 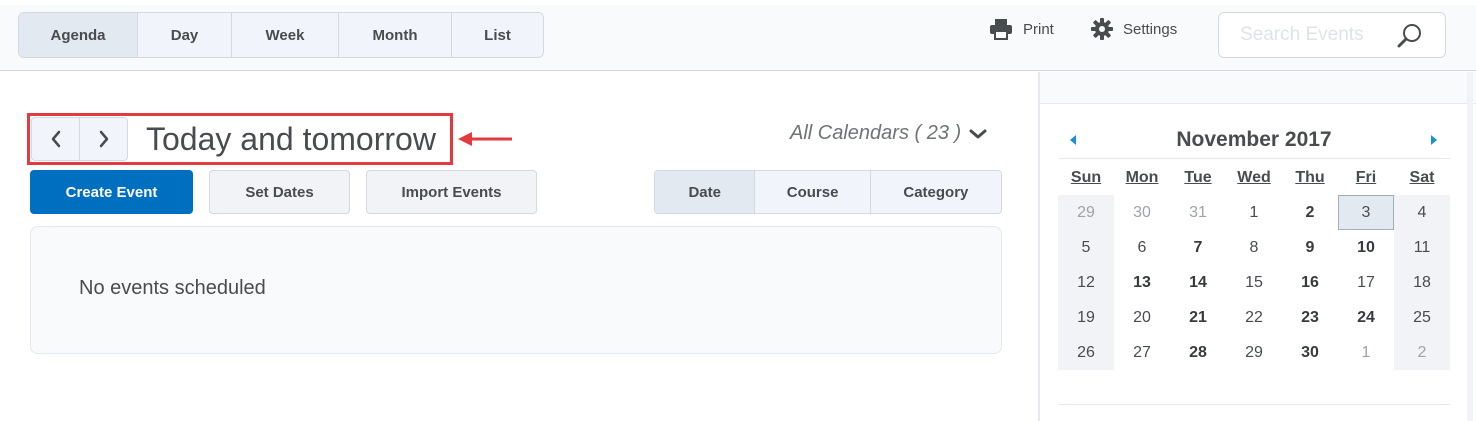 I want to click on date-nav-buttons, so click(x=79, y=139).